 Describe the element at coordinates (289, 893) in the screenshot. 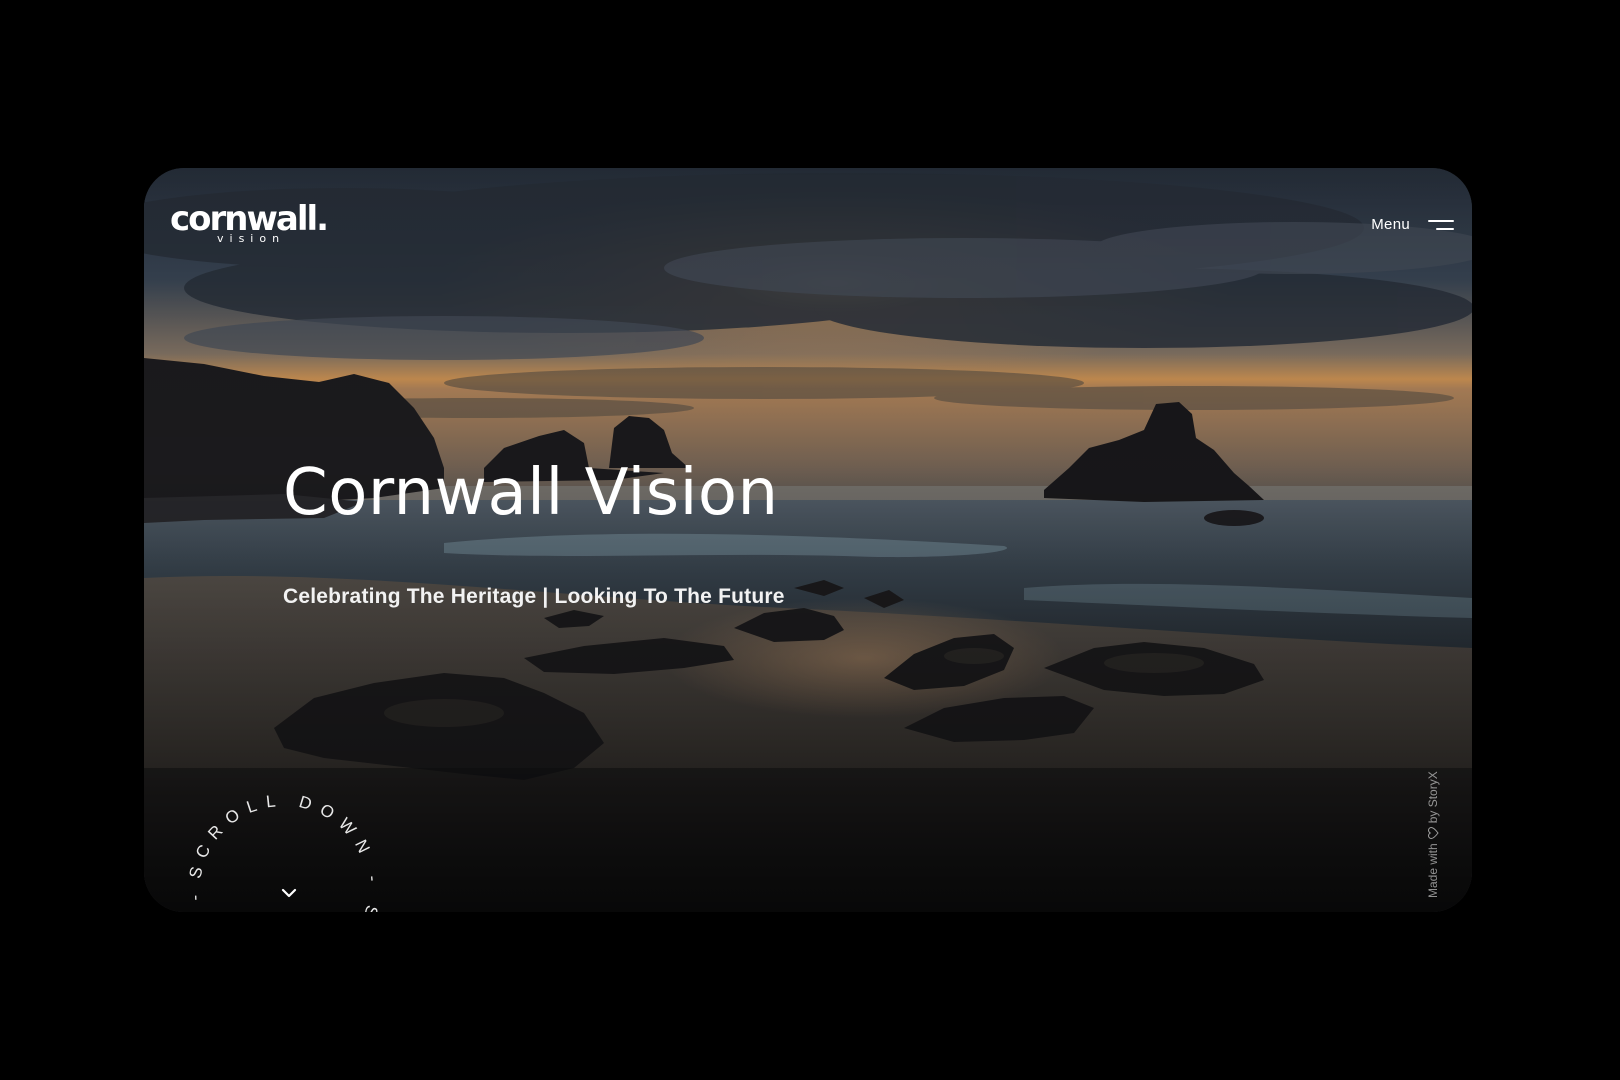

I see `chevron-down-icon` at that location.